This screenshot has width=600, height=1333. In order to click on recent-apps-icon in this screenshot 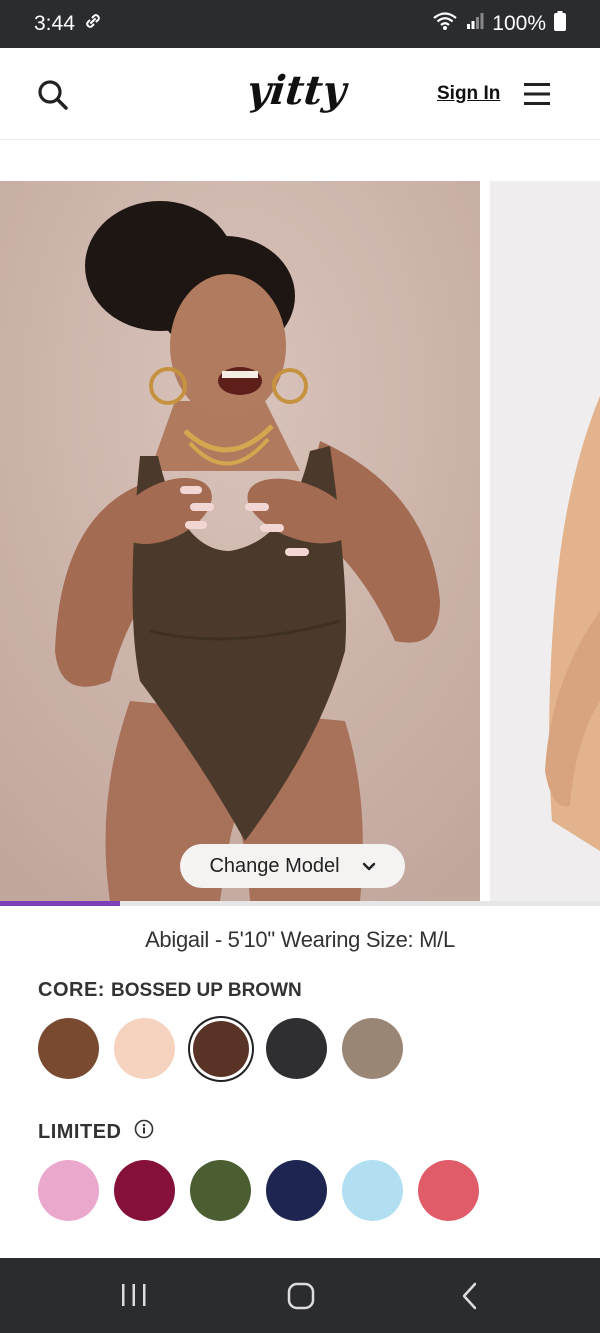, I will do `click(134, 1296)`.